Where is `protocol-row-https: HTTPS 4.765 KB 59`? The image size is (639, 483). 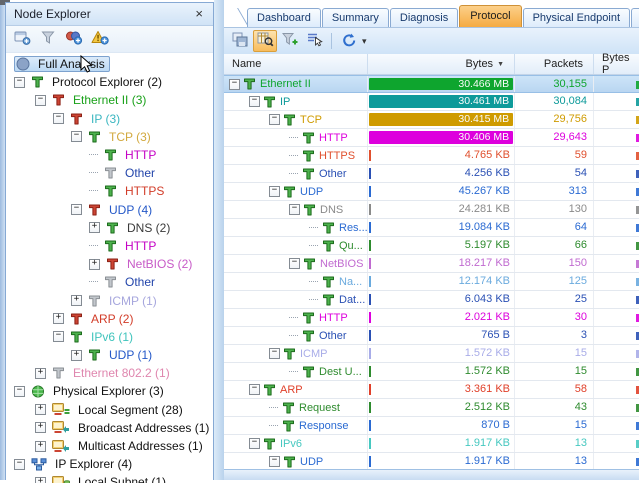
protocol-row-https: HTTPS 4.765 KB 59 is located at coordinates (431, 156).